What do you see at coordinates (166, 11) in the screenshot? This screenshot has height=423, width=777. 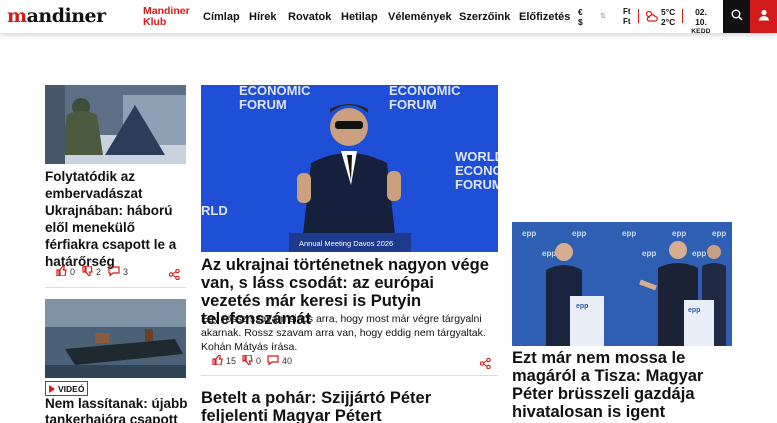 I see `klub-line1: Mandiner` at bounding box center [166, 11].